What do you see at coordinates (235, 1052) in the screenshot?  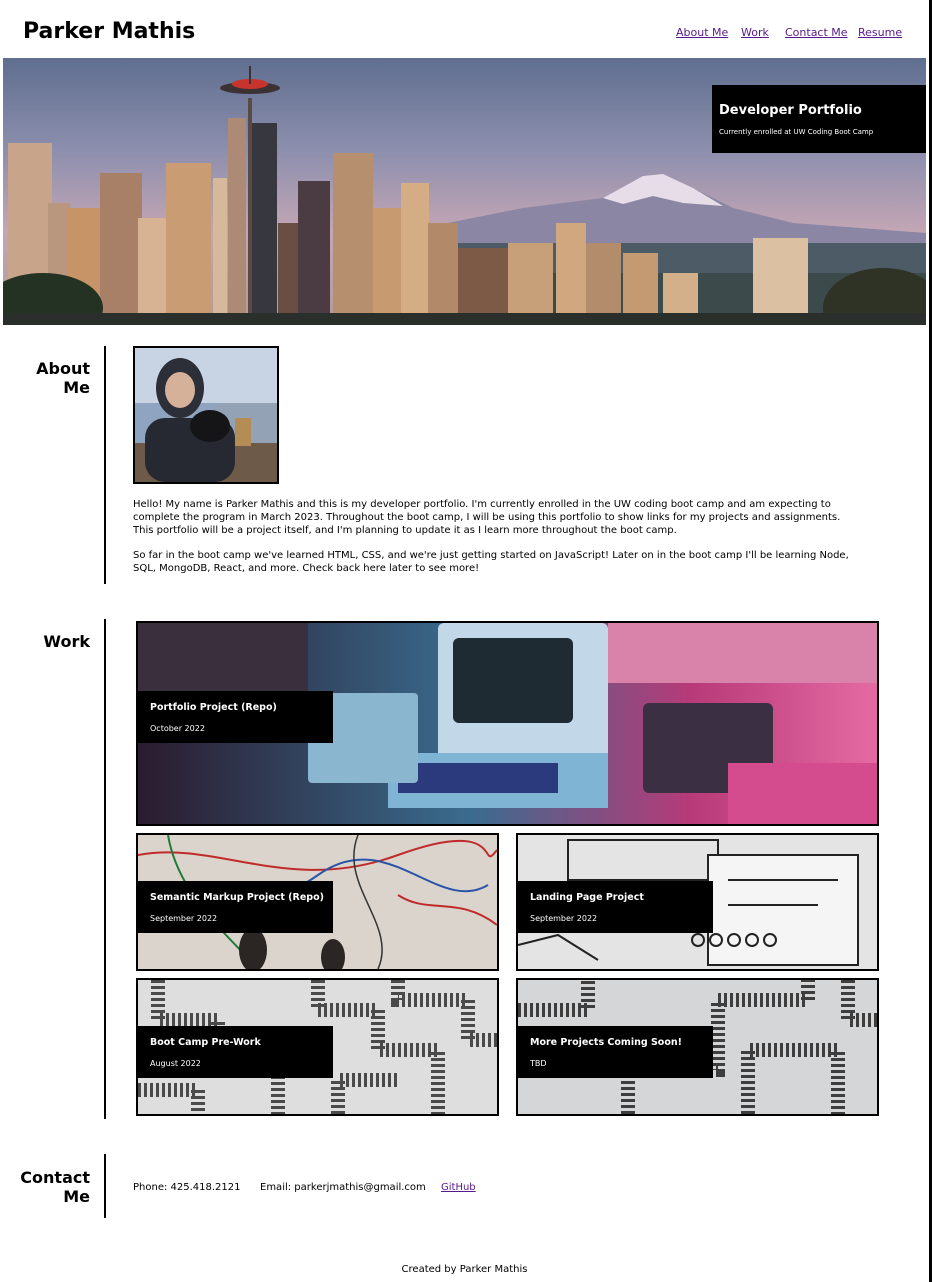 I see `project-caption: Boot Camp Pre-Work August 2022` at bounding box center [235, 1052].